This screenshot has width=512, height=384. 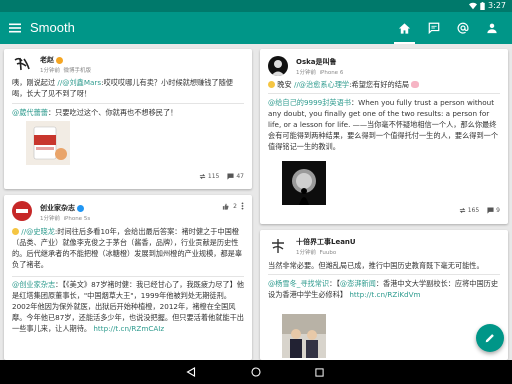 What do you see at coordinates (112, 112) in the screenshot?
I see `repost-body: ：只要吃过这个、你就再也不想移民了！` at bounding box center [112, 112].